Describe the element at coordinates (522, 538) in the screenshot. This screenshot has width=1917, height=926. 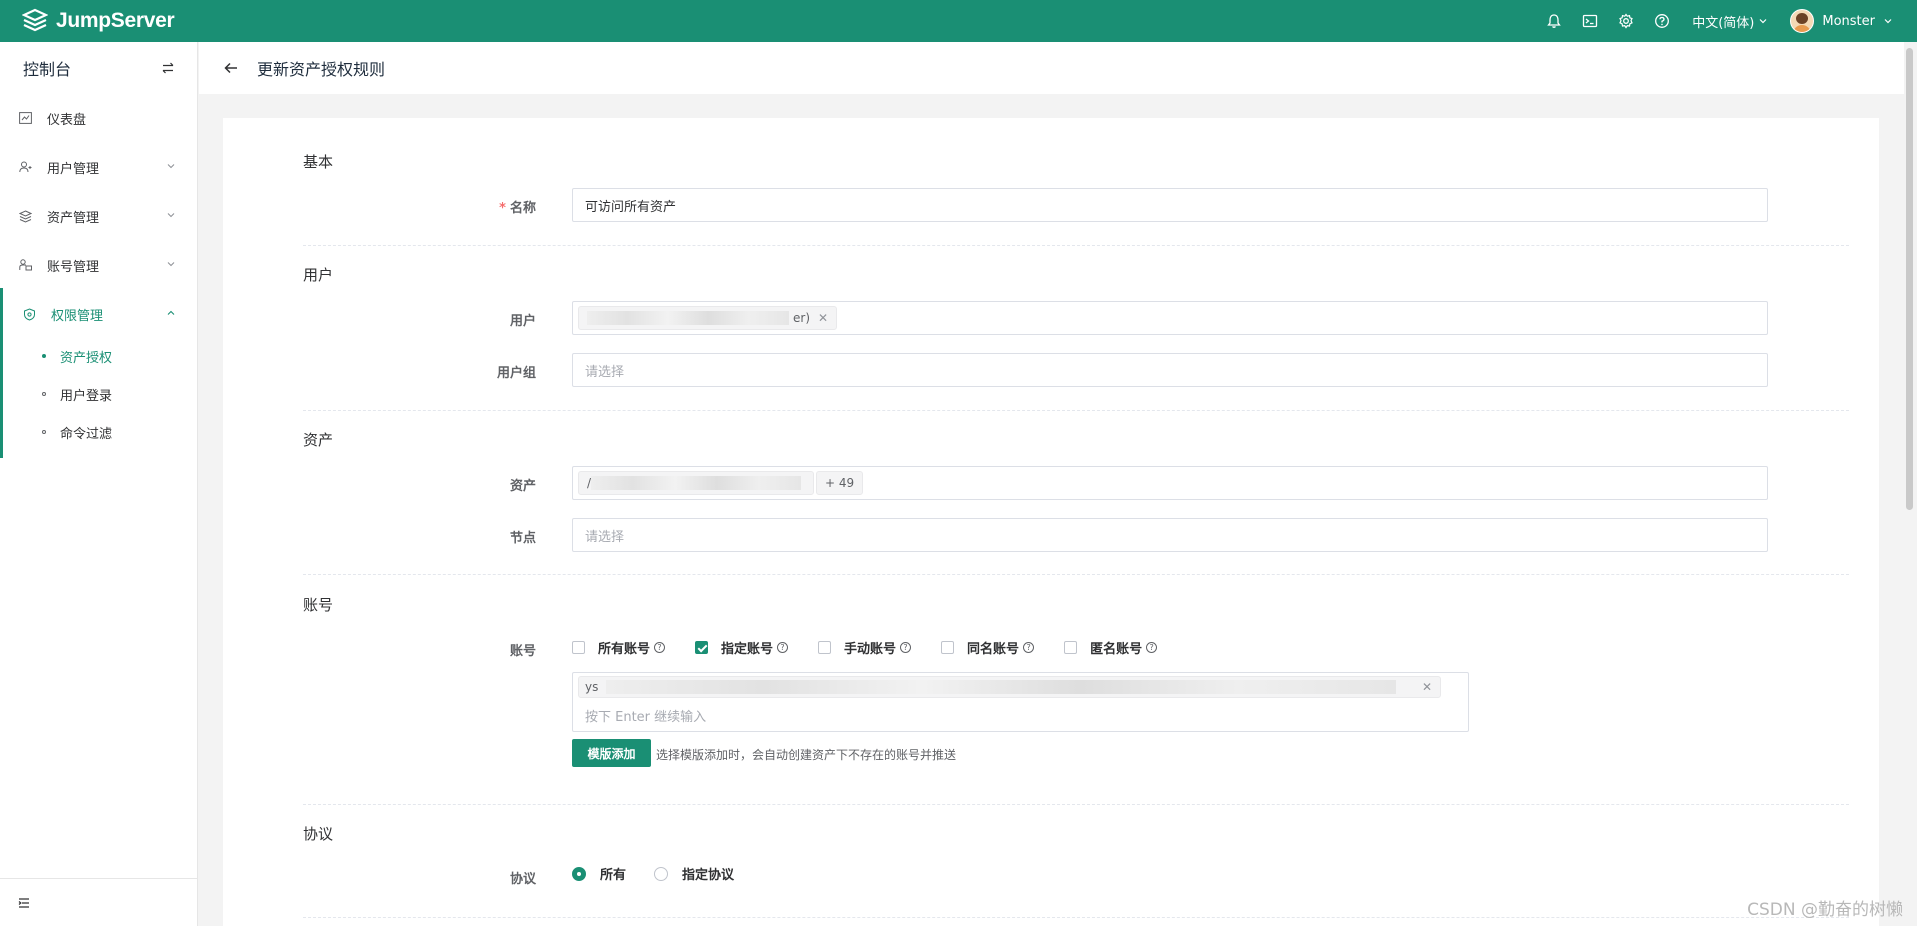
I see `nodes-label: 节点` at that location.